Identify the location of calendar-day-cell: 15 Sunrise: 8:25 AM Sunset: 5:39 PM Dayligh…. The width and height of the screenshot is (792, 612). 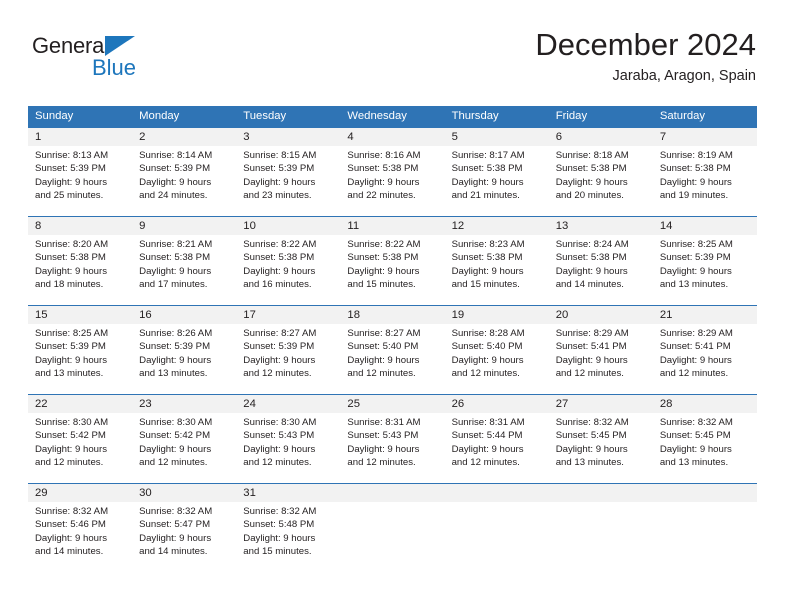
(80, 350).